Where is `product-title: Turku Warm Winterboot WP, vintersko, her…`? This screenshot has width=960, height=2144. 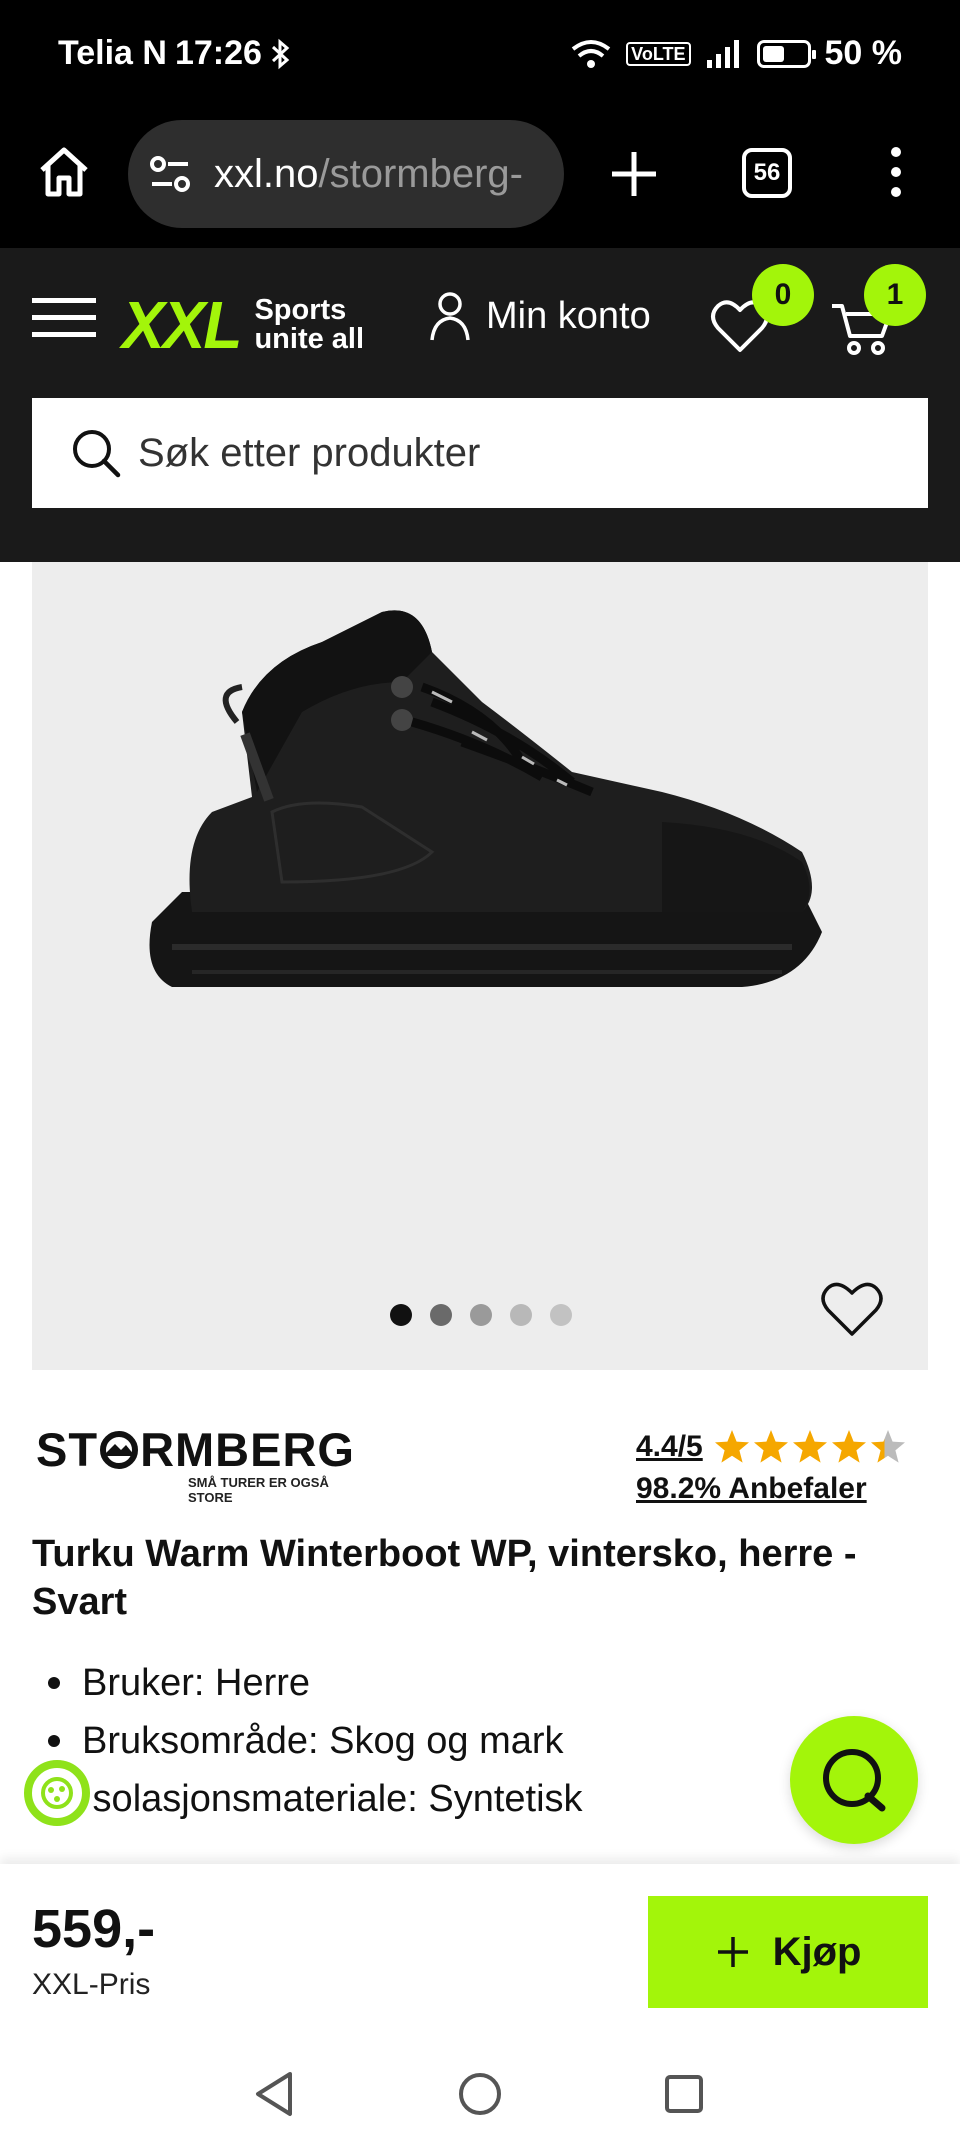 product-title: Turku Warm Winterboot WP, vintersko, her… is located at coordinates (444, 1578).